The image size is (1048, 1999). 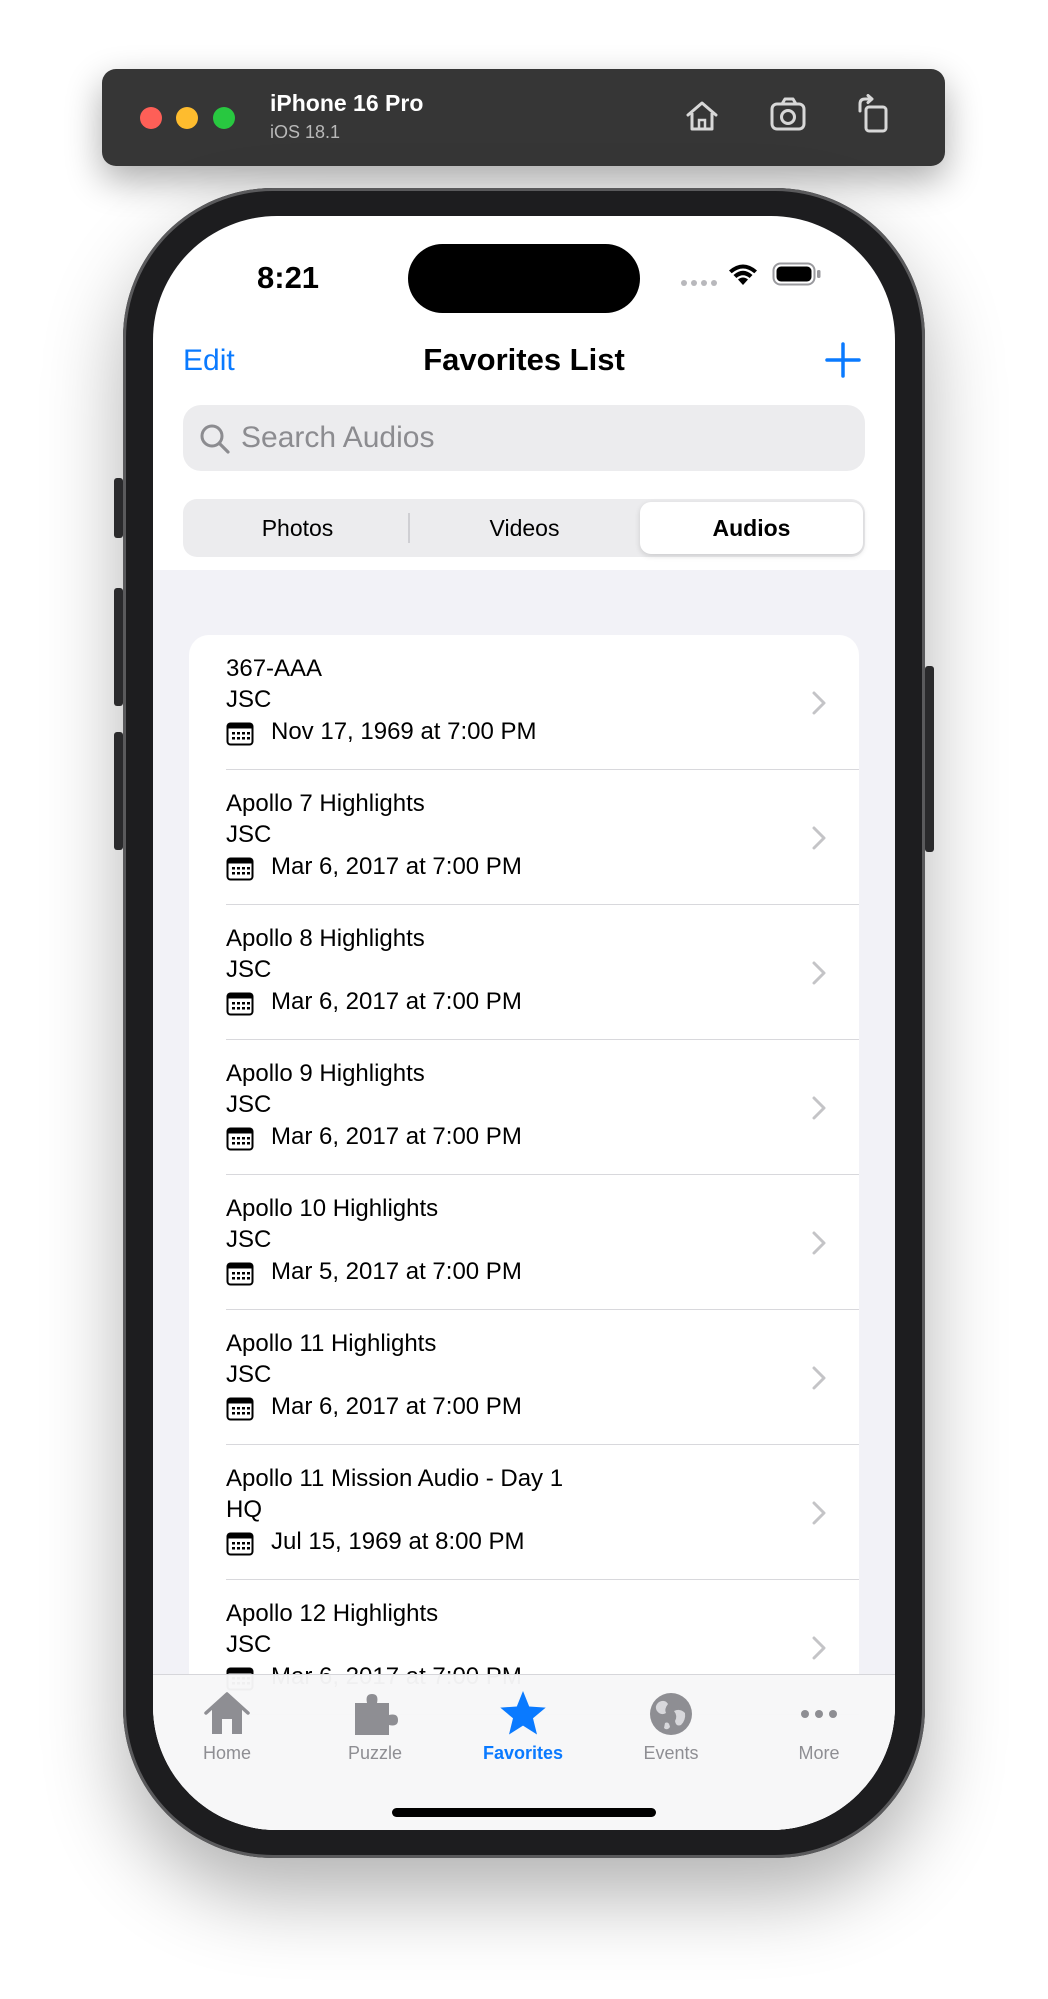 What do you see at coordinates (151, 118) in the screenshot?
I see `close-window-button` at bounding box center [151, 118].